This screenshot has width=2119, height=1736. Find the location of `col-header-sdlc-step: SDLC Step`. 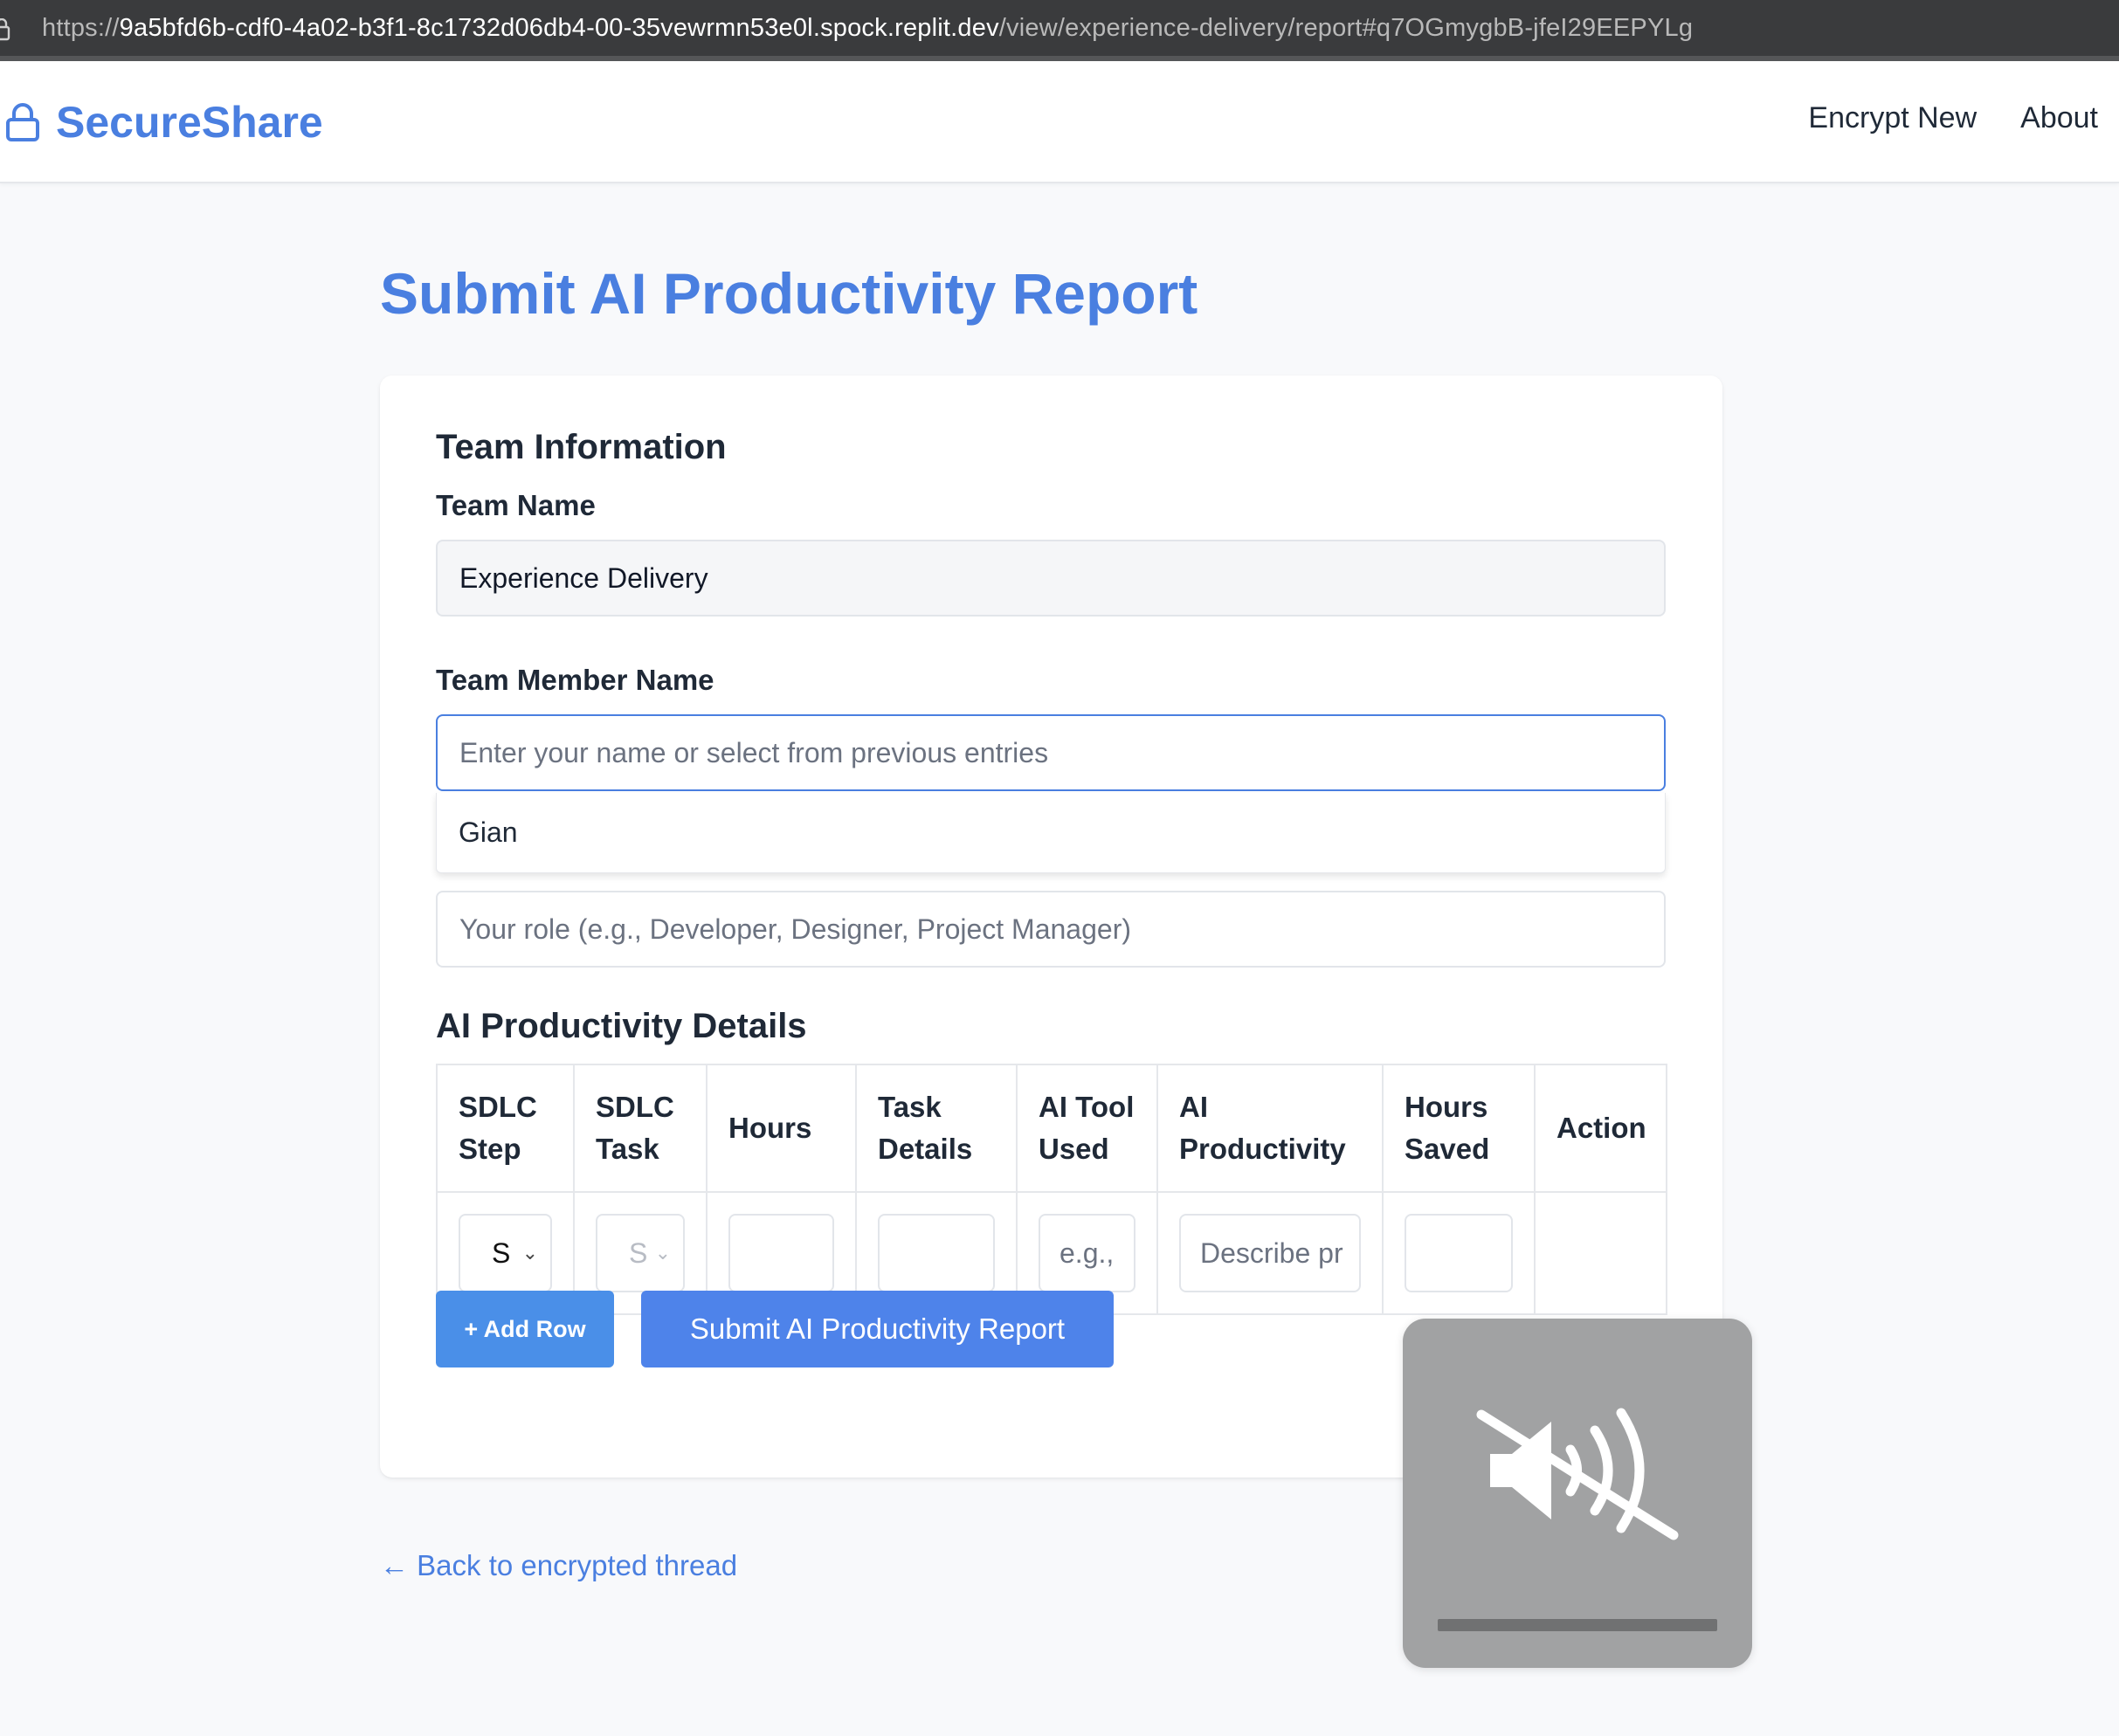

col-header-sdlc-step: SDLC Step is located at coordinates (505, 1128).